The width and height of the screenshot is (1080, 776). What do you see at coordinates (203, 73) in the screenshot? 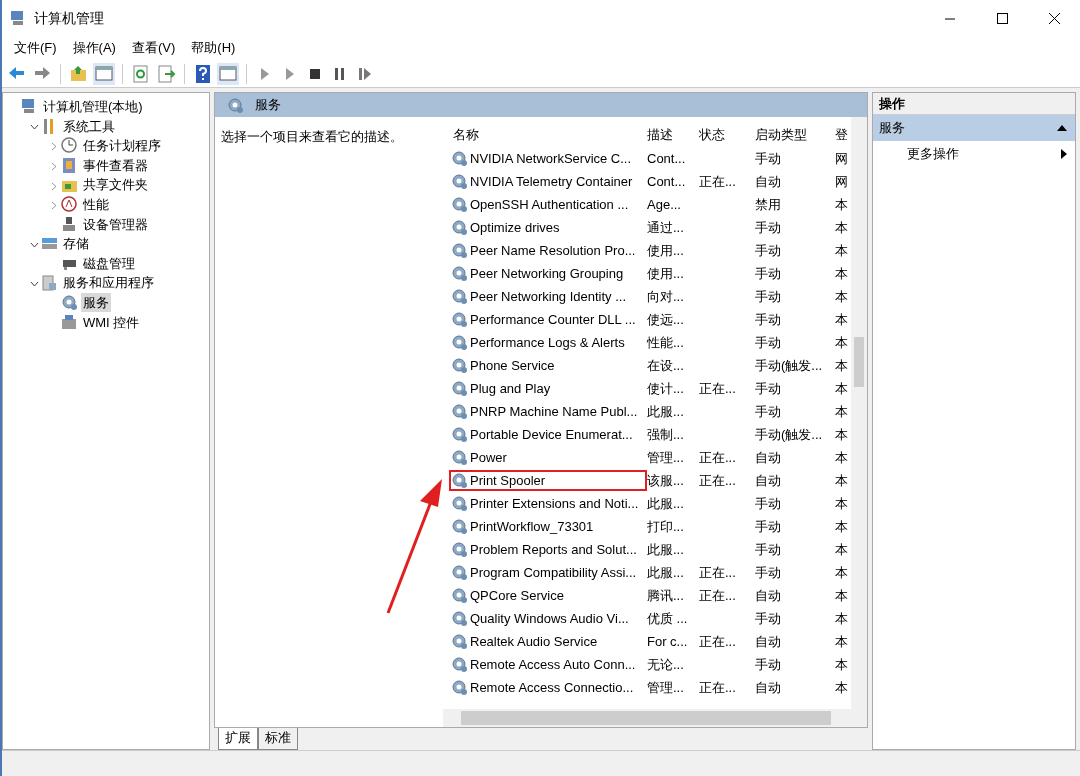
I see `help-icon` at bounding box center [203, 73].